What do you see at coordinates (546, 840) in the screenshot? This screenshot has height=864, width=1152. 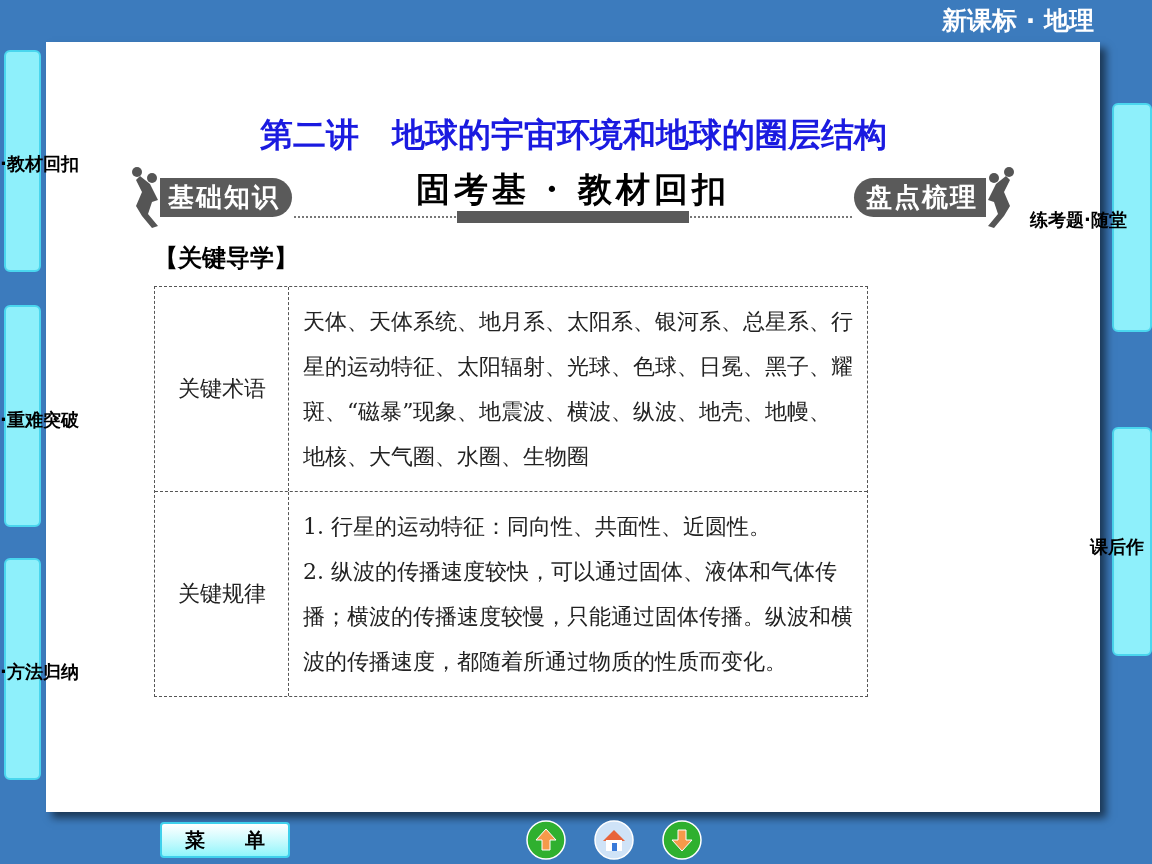 I see `up-arrow-icon` at bounding box center [546, 840].